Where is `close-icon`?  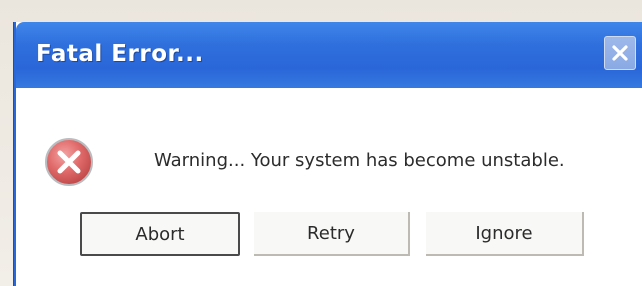
close-icon is located at coordinates (620, 53).